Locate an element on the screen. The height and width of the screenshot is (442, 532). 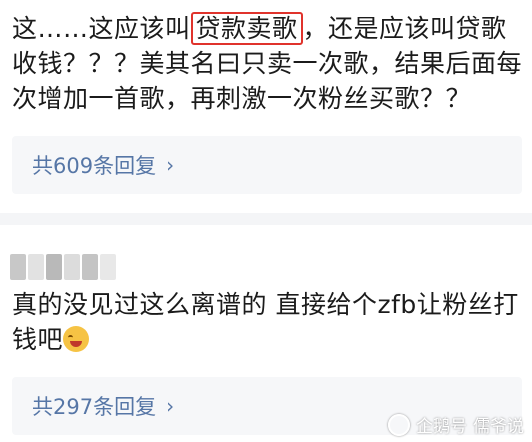
watermark-source: 企鹅号 is located at coordinates (441, 427).